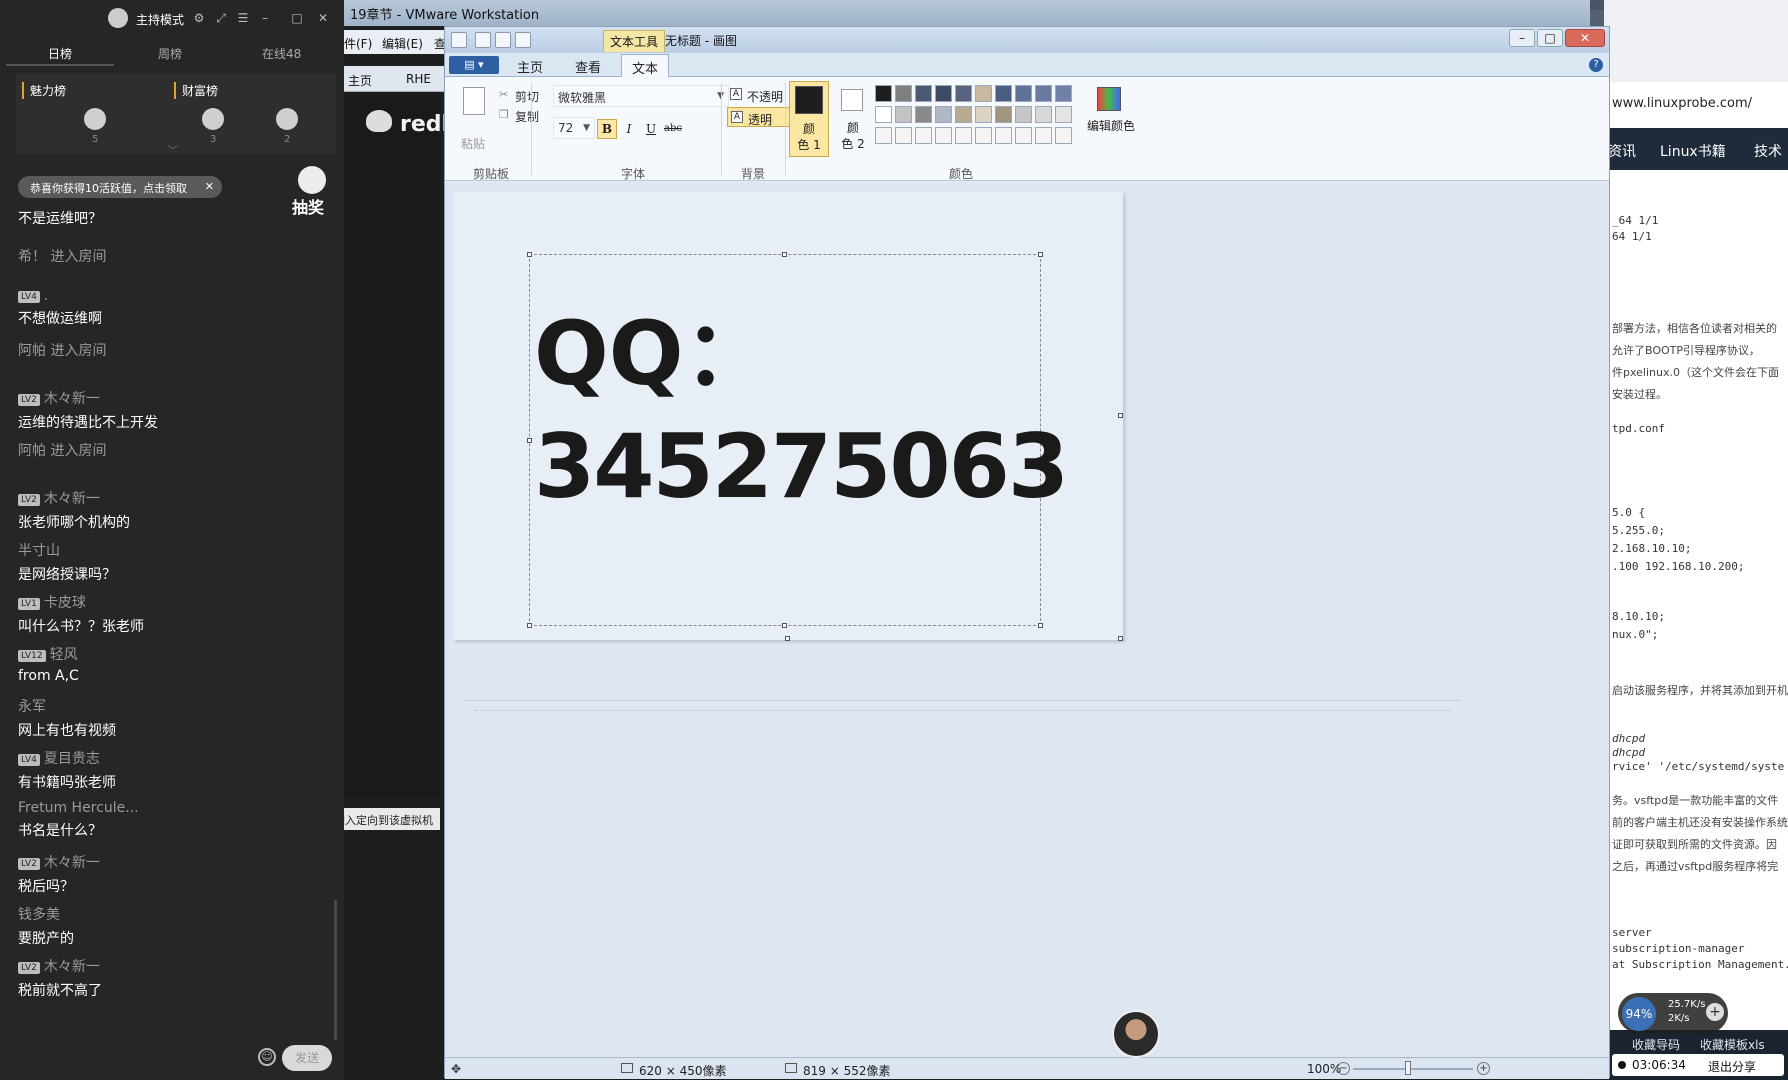 The width and height of the screenshot is (1788, 1080). I want to click on message-author: LV12 轻风, so click(178, 654).